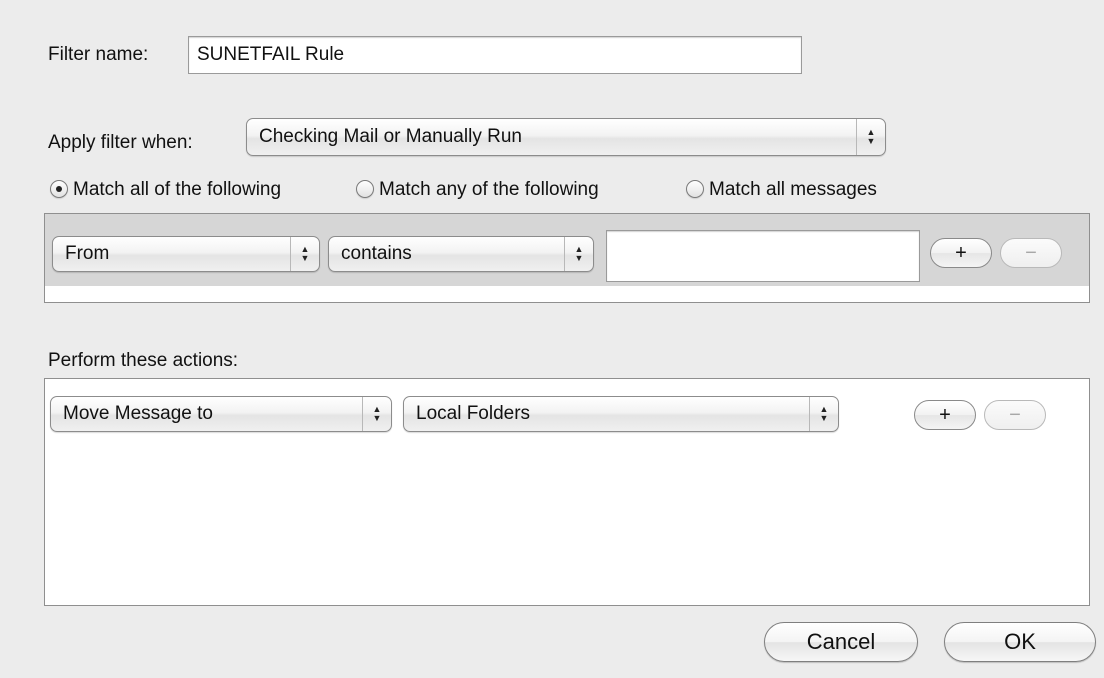 The image size is (1104, 678). What do you see at coordinates (138, 413) in the screenshot?
I see `action-type-value: Move Message to` at bounding box center [138, 413].